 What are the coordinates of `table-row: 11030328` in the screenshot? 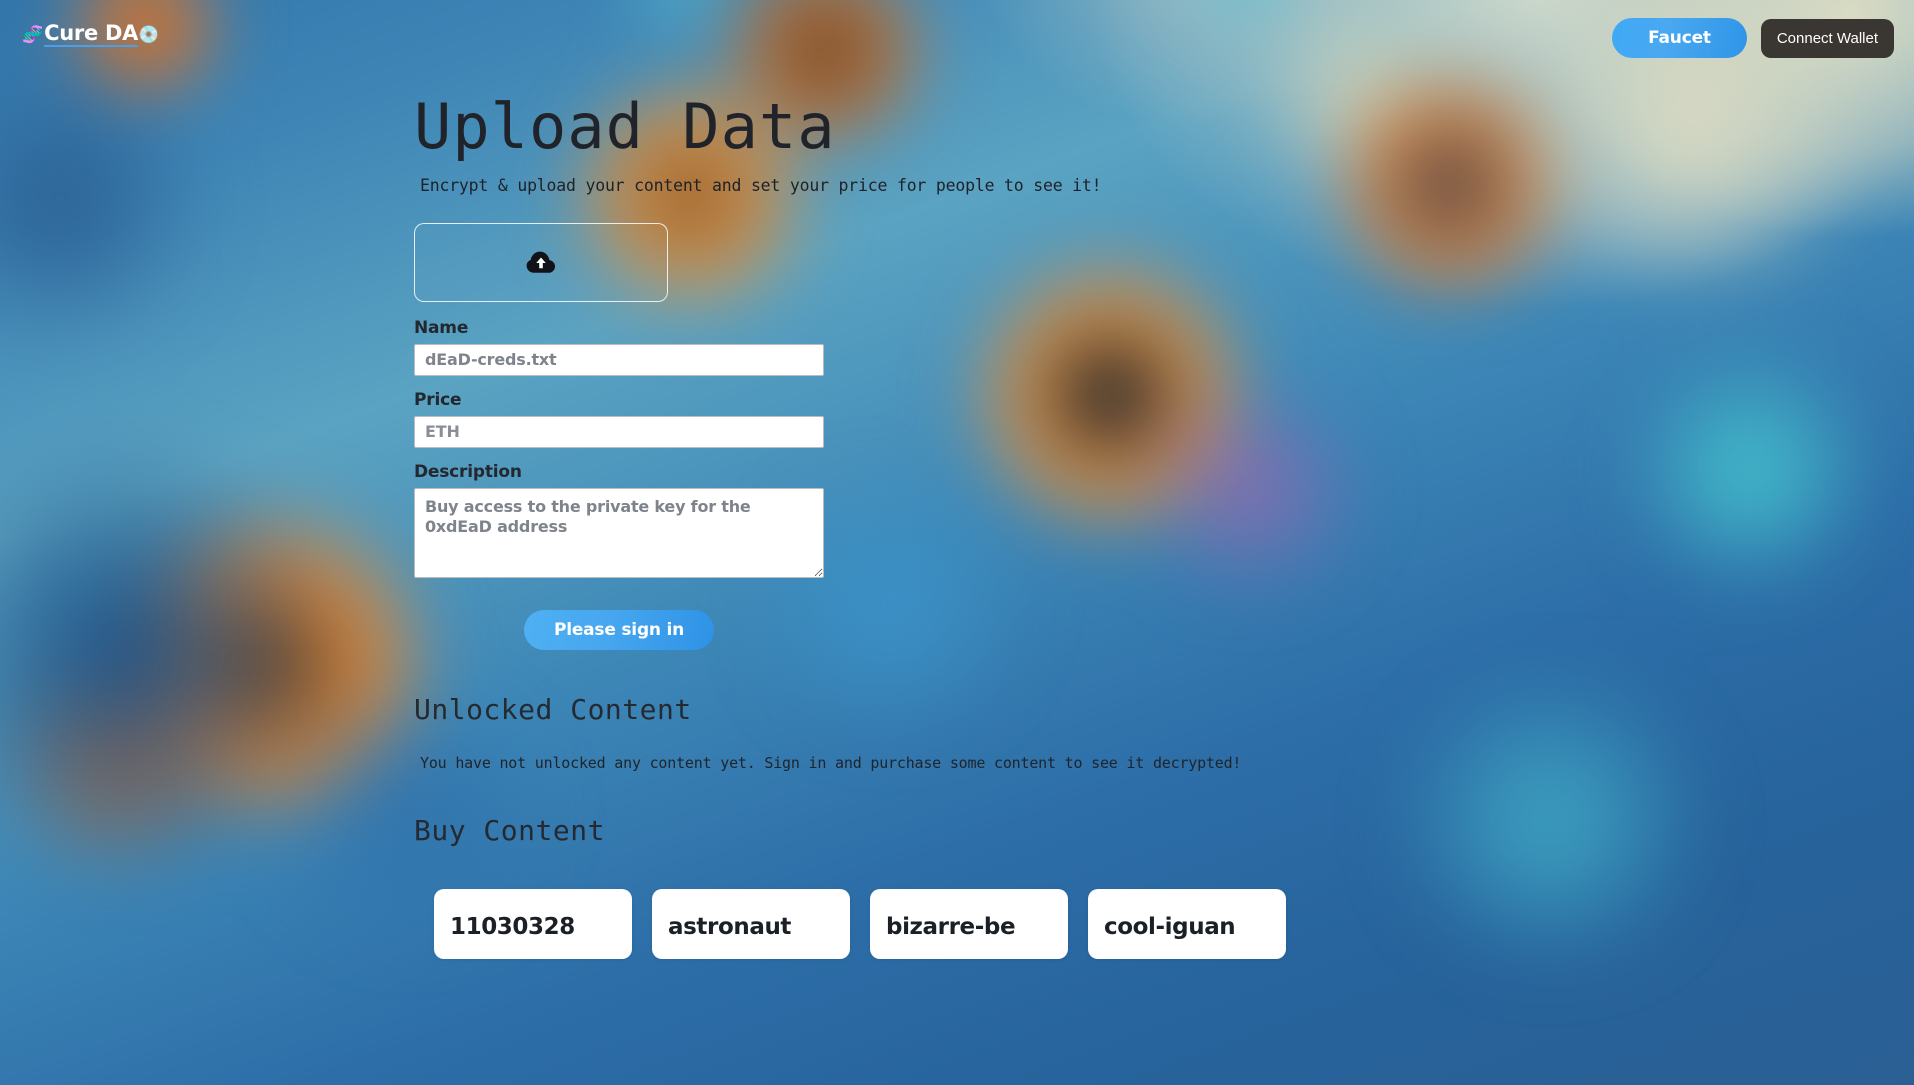 It's located at (533, 923).